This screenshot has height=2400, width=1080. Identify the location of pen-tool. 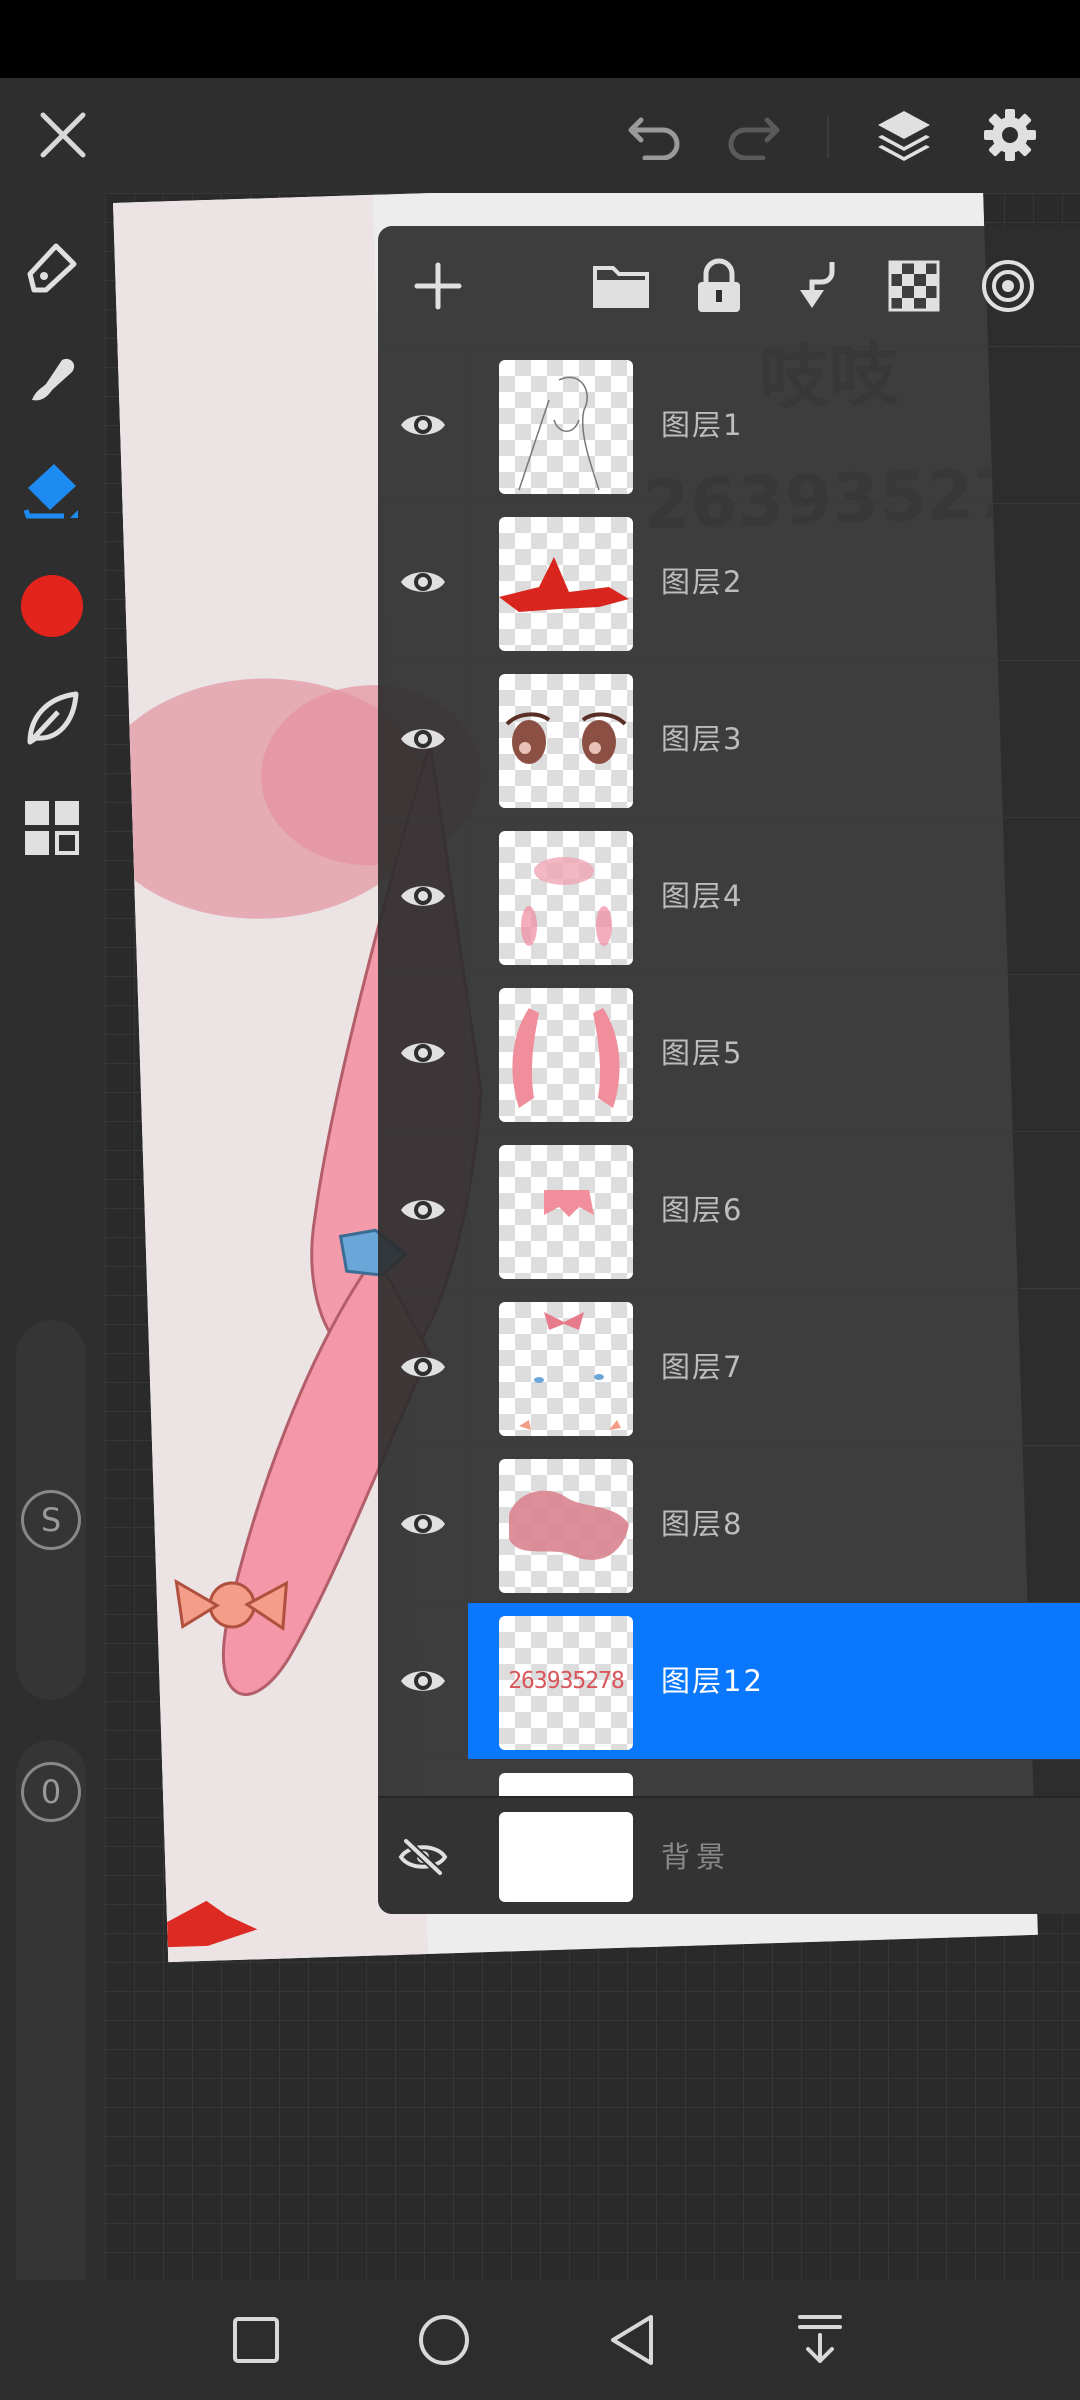
(52, 268).